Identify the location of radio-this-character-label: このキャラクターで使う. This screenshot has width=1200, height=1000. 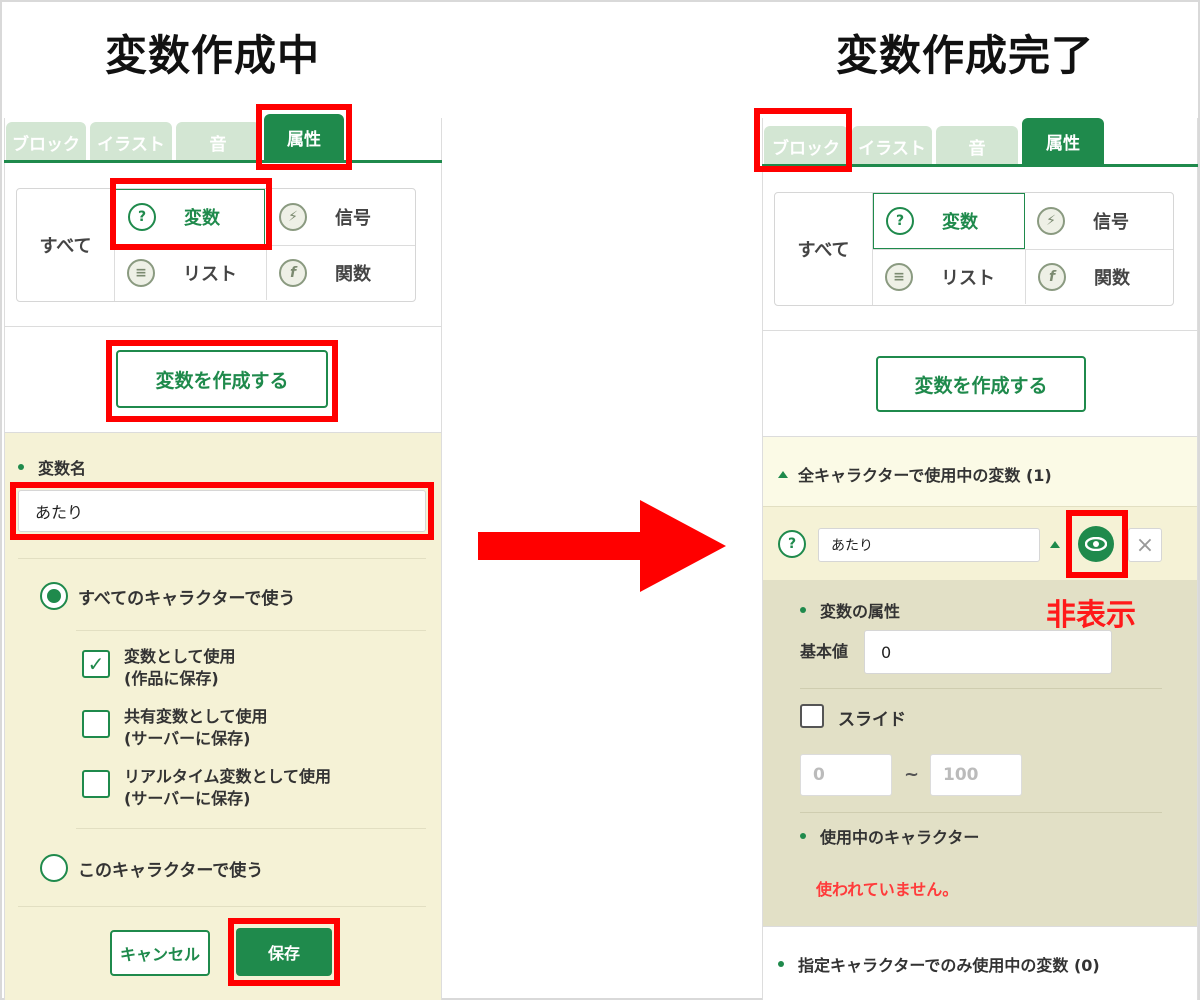
(171, 870).